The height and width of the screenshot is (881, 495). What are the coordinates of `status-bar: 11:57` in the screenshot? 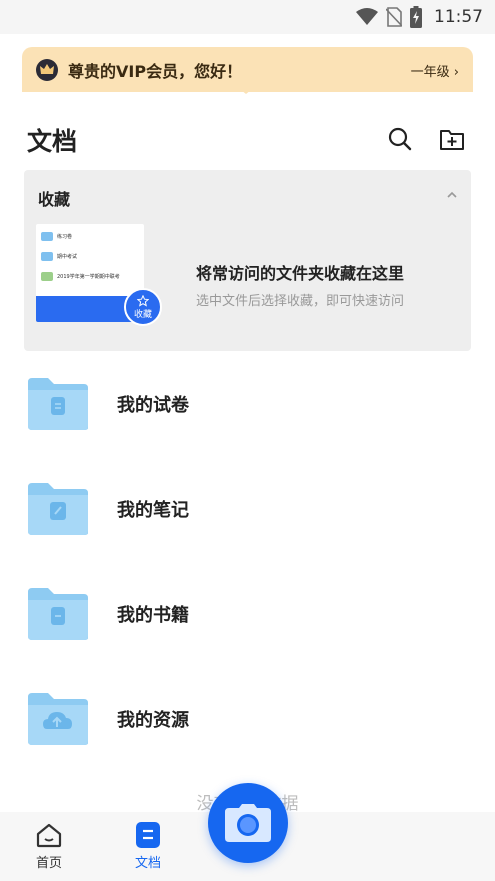 It's located at (247, 17).